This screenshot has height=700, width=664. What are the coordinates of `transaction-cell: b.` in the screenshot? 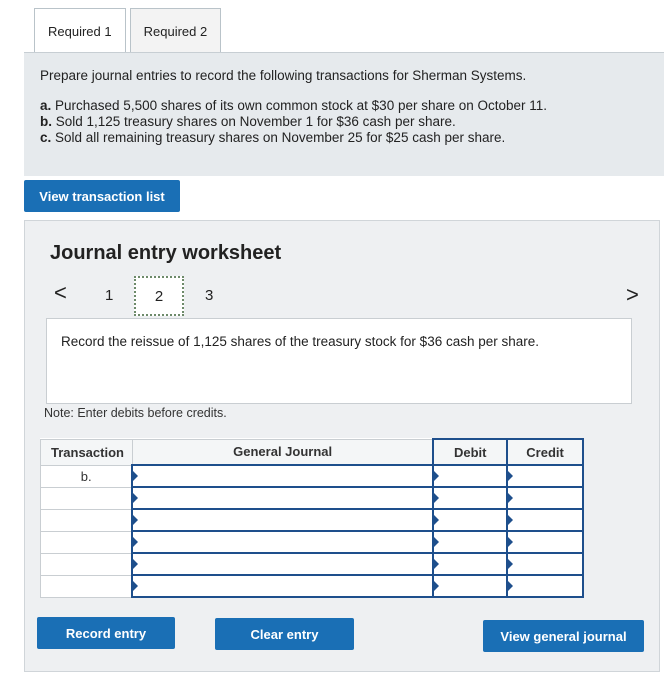 It's located at (86, 476).